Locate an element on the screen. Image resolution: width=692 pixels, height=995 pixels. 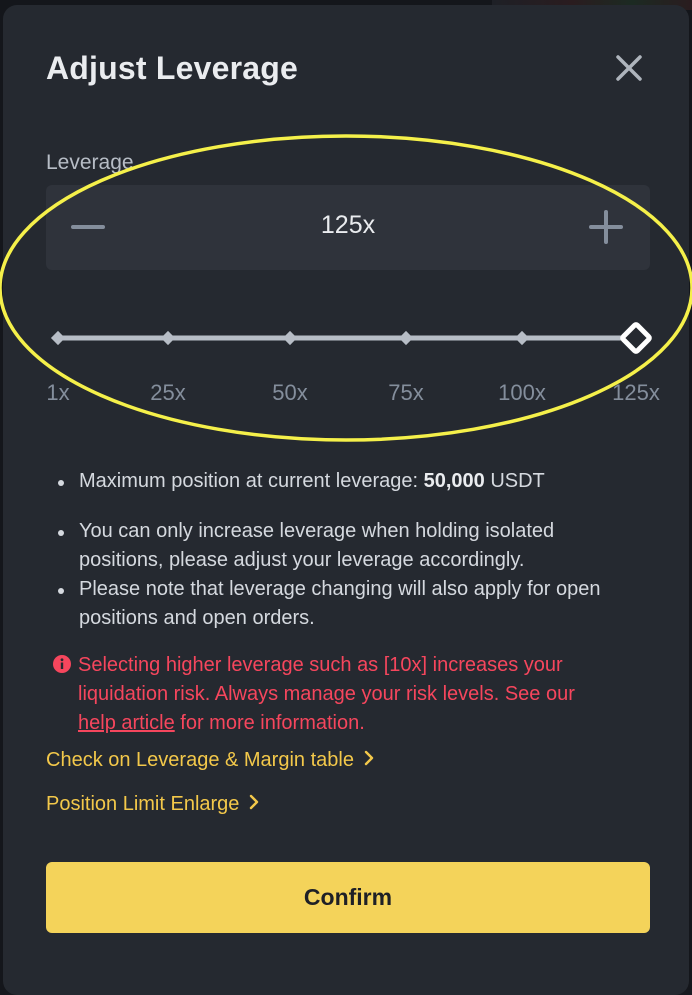
dialog-title: Adjust Leverage is located at coordinates (172, 68).